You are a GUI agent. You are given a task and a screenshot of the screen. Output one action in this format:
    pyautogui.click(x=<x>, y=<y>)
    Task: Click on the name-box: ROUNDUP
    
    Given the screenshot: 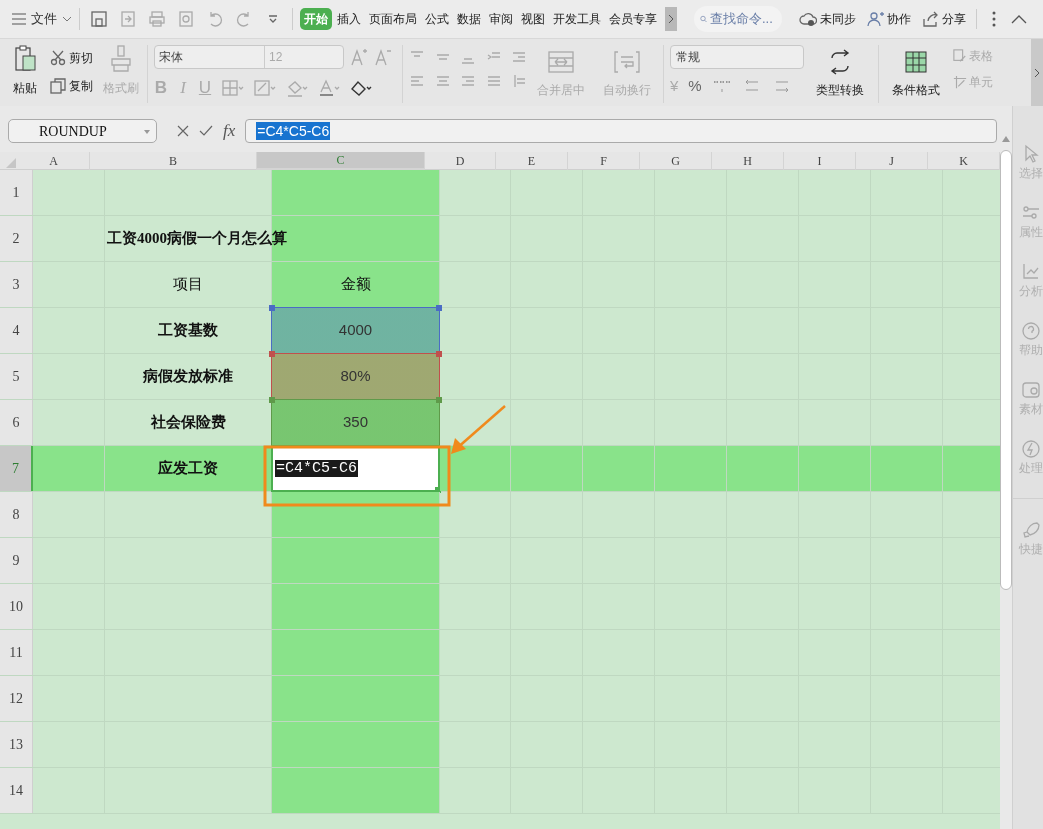 What is the action you would take?
    pyautogui.click(x=82, y=131)
    